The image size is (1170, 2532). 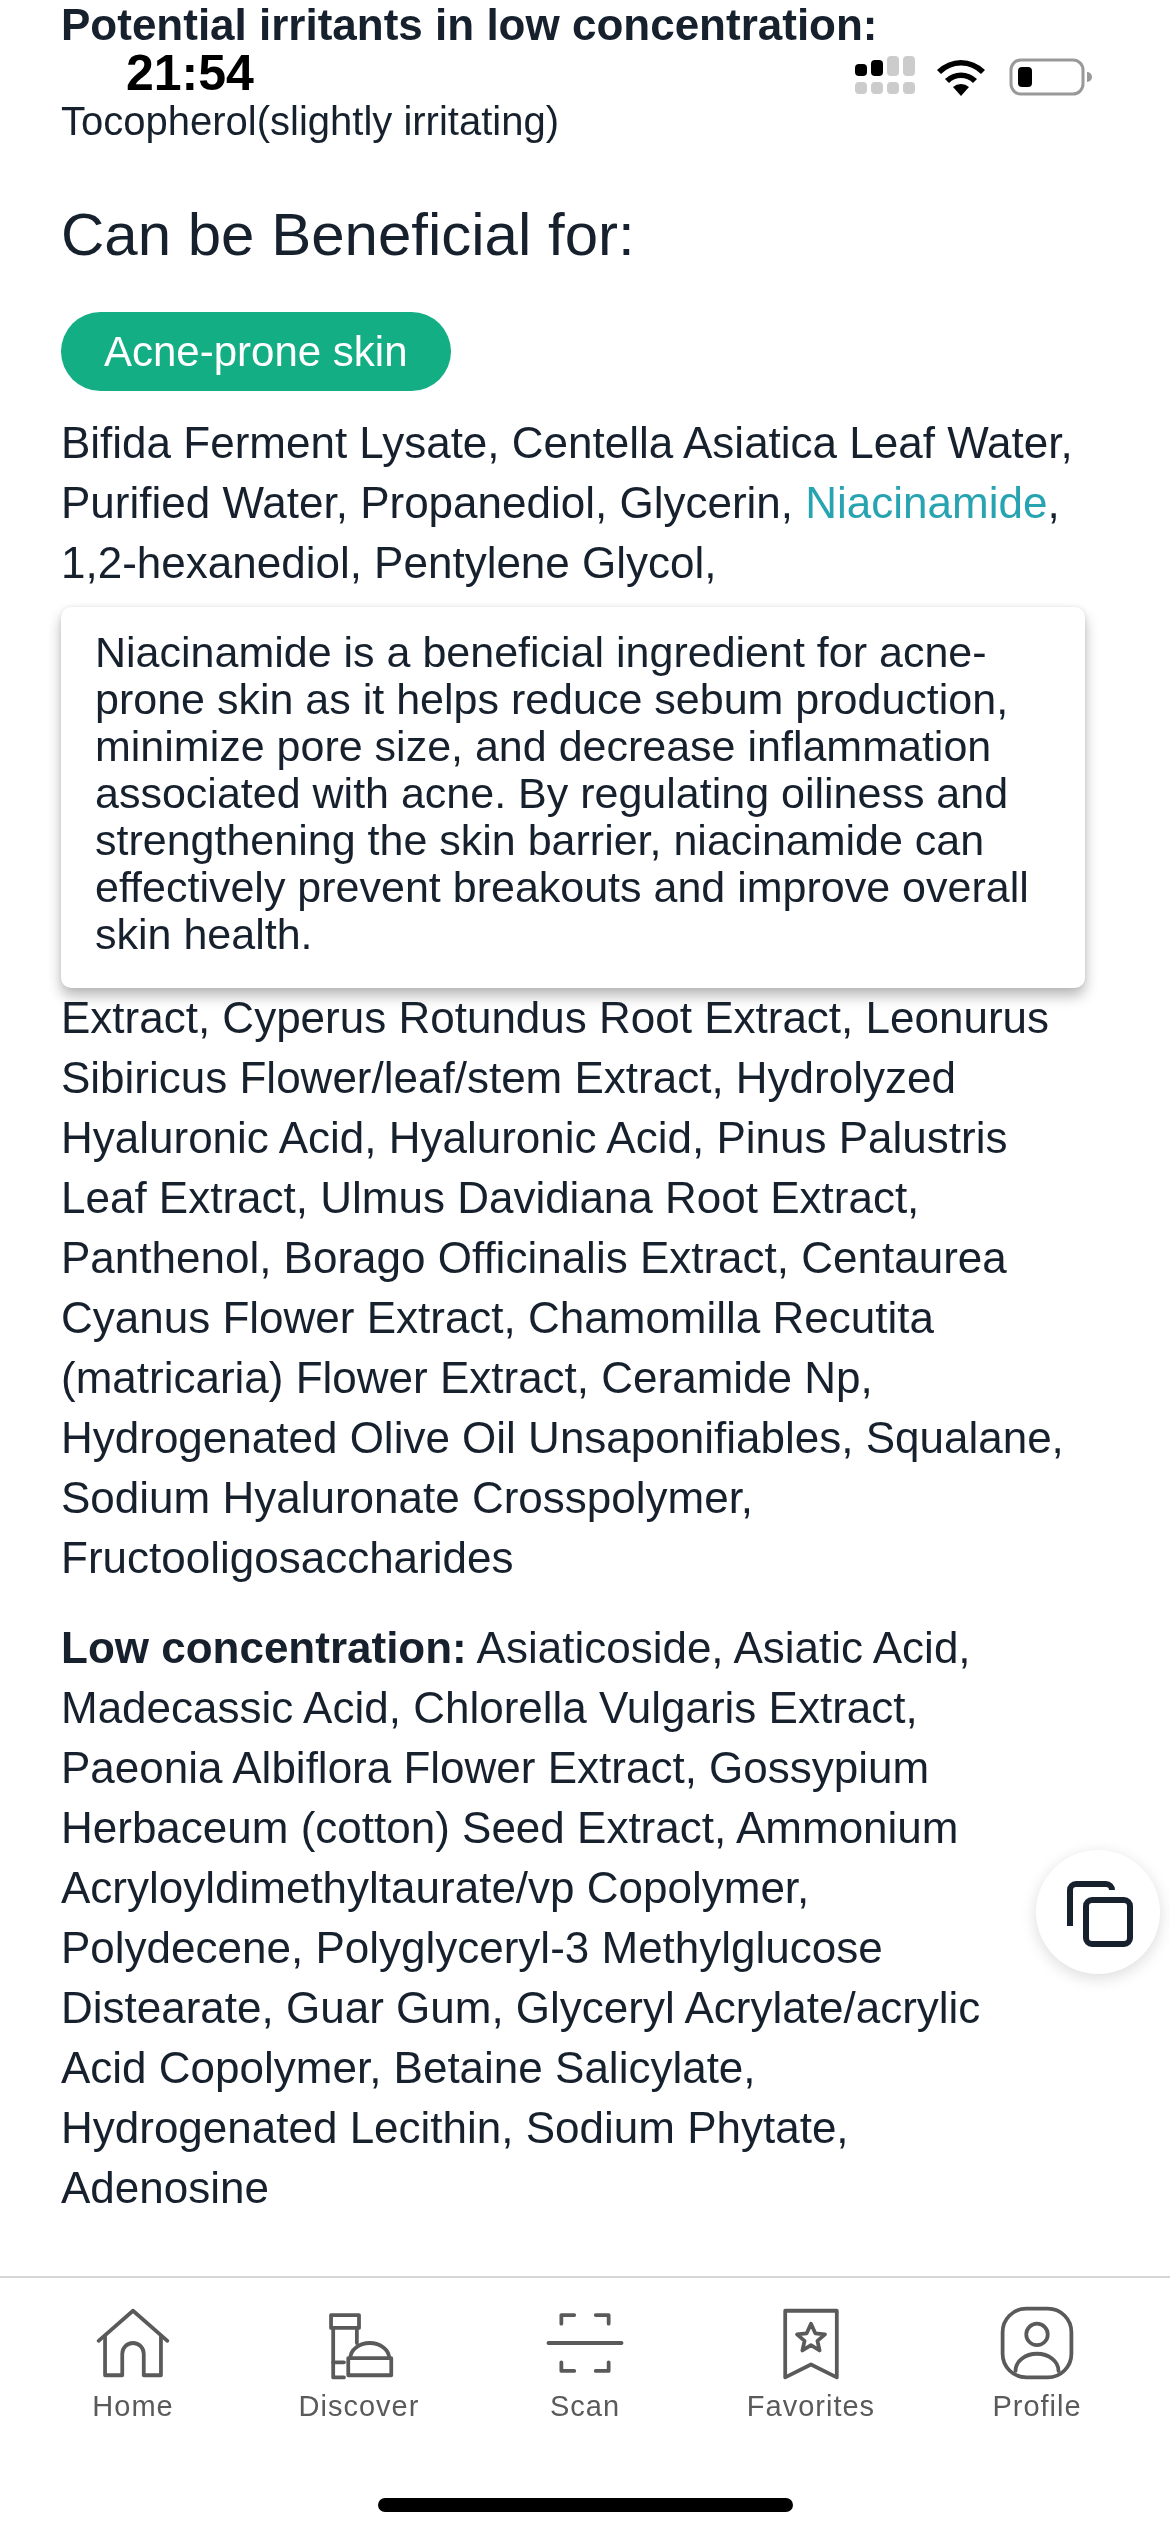 I want to click on section-heading: Can be Beneficial for:, so click(x=348, y=235).